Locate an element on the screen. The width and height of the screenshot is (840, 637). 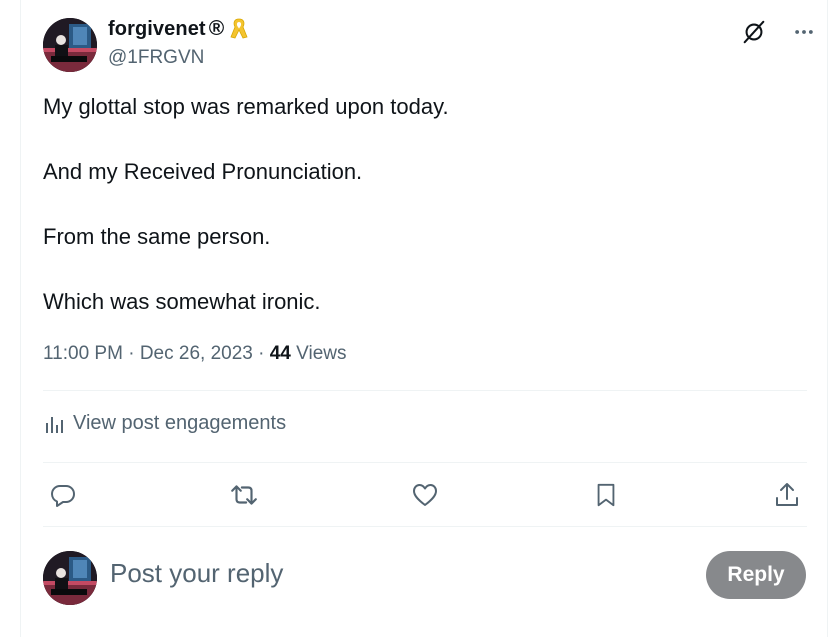
like-icon is located at coordinates (425, 495).